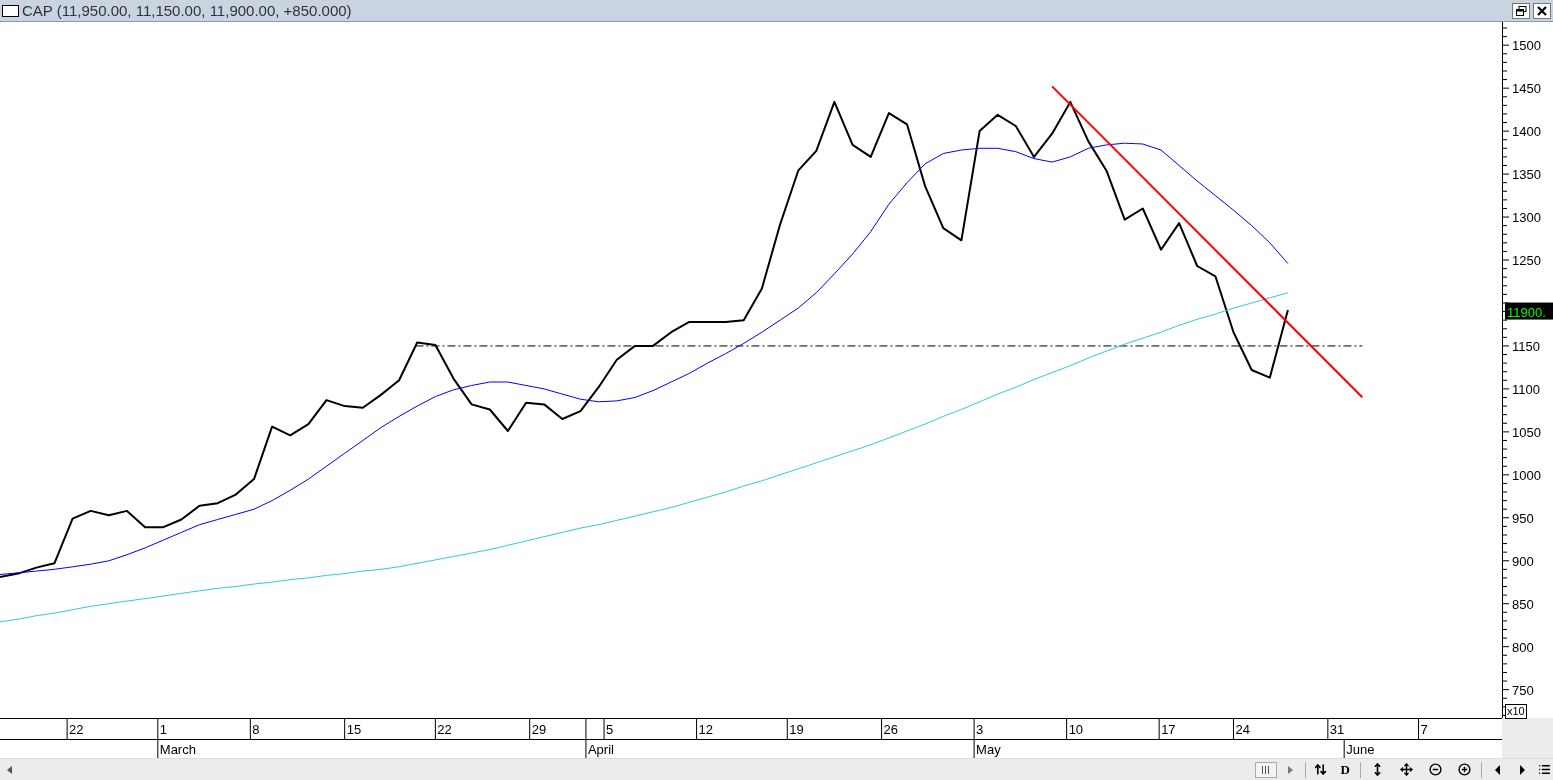 The image size is (1553, 780). I want to click on date-label: 17, so click(1168, 729).